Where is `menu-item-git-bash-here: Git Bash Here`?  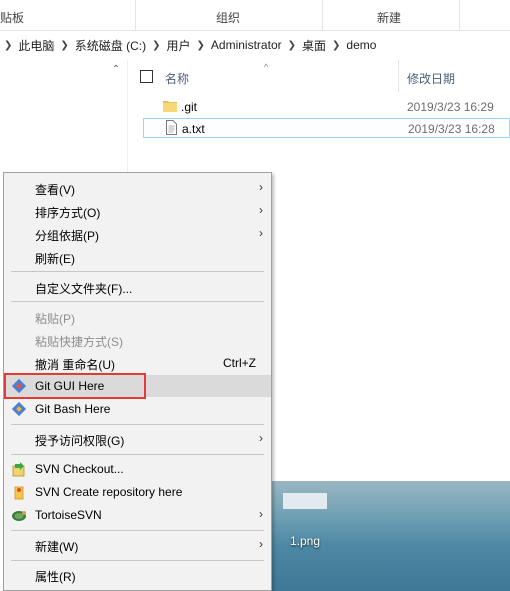
menu-item-git-bash-here: Git Bash Here is located at coordinates (137, 409).